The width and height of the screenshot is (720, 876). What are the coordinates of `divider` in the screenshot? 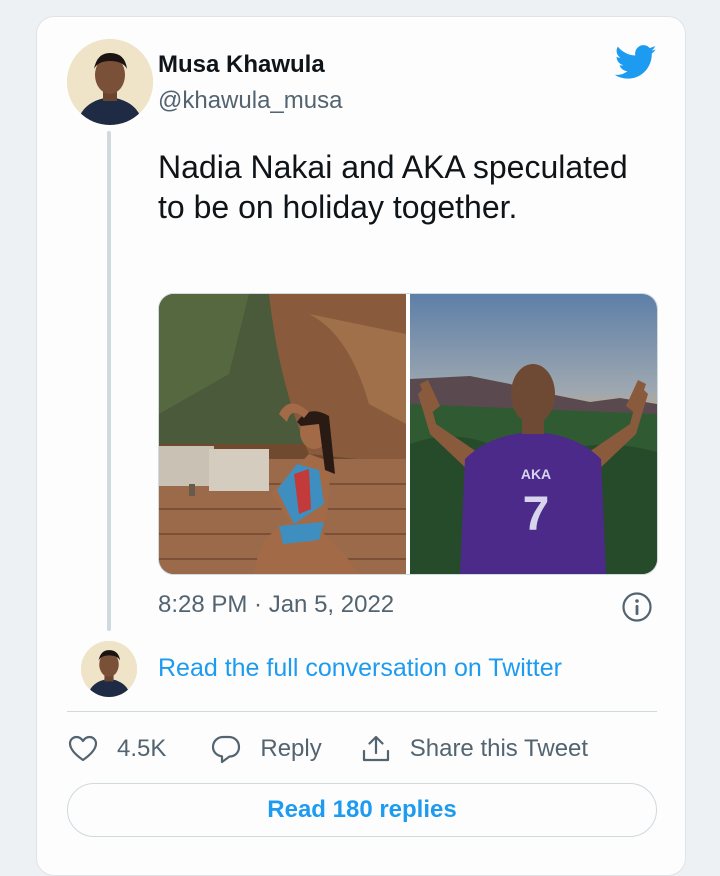 It's located at (362, 711).